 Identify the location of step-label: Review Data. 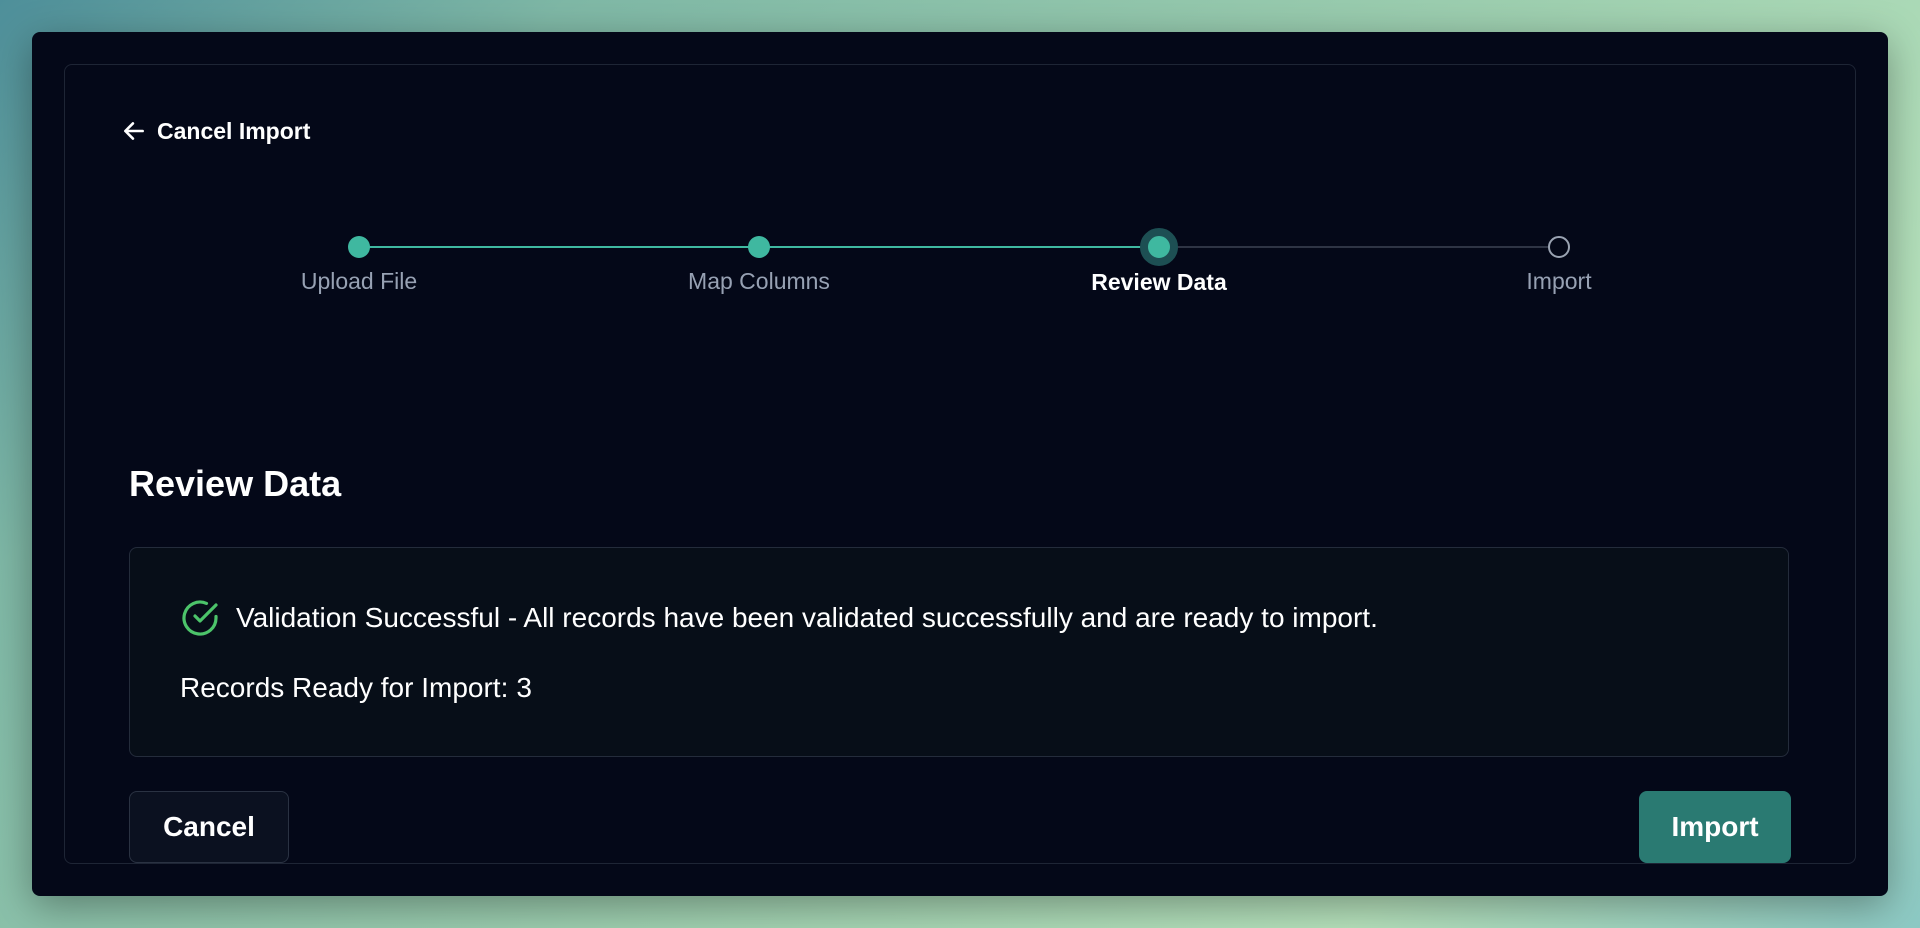
(1159, 282).